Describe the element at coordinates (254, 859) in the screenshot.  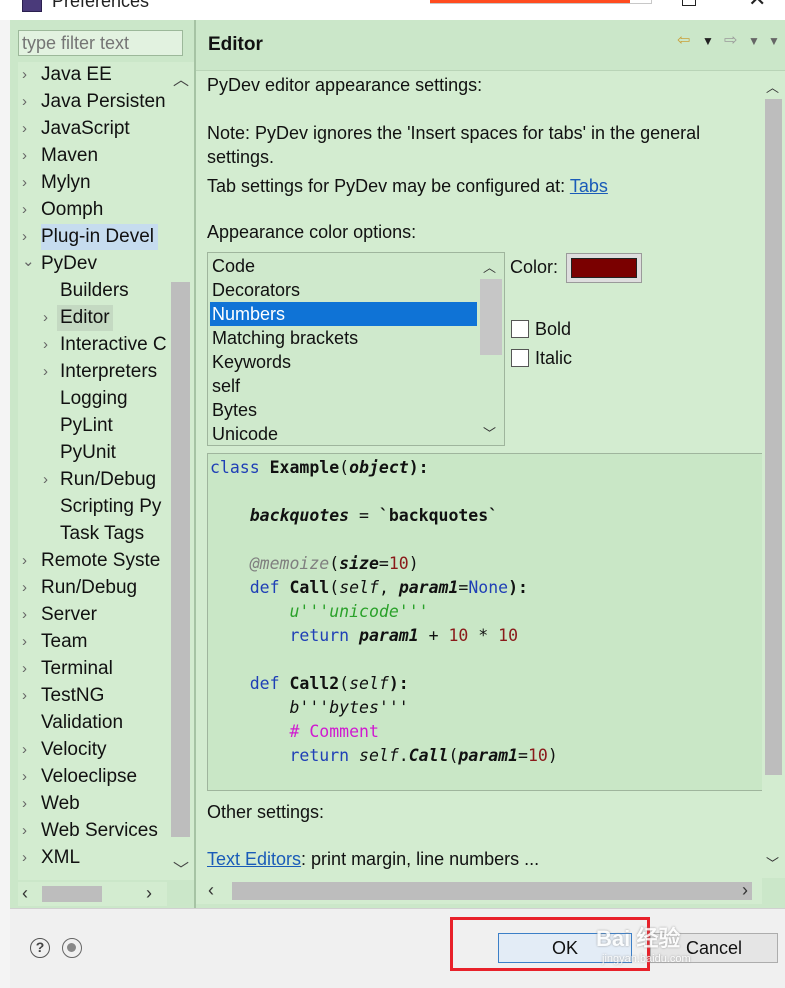
I see `text-editors-link: Text Editors` at that location.